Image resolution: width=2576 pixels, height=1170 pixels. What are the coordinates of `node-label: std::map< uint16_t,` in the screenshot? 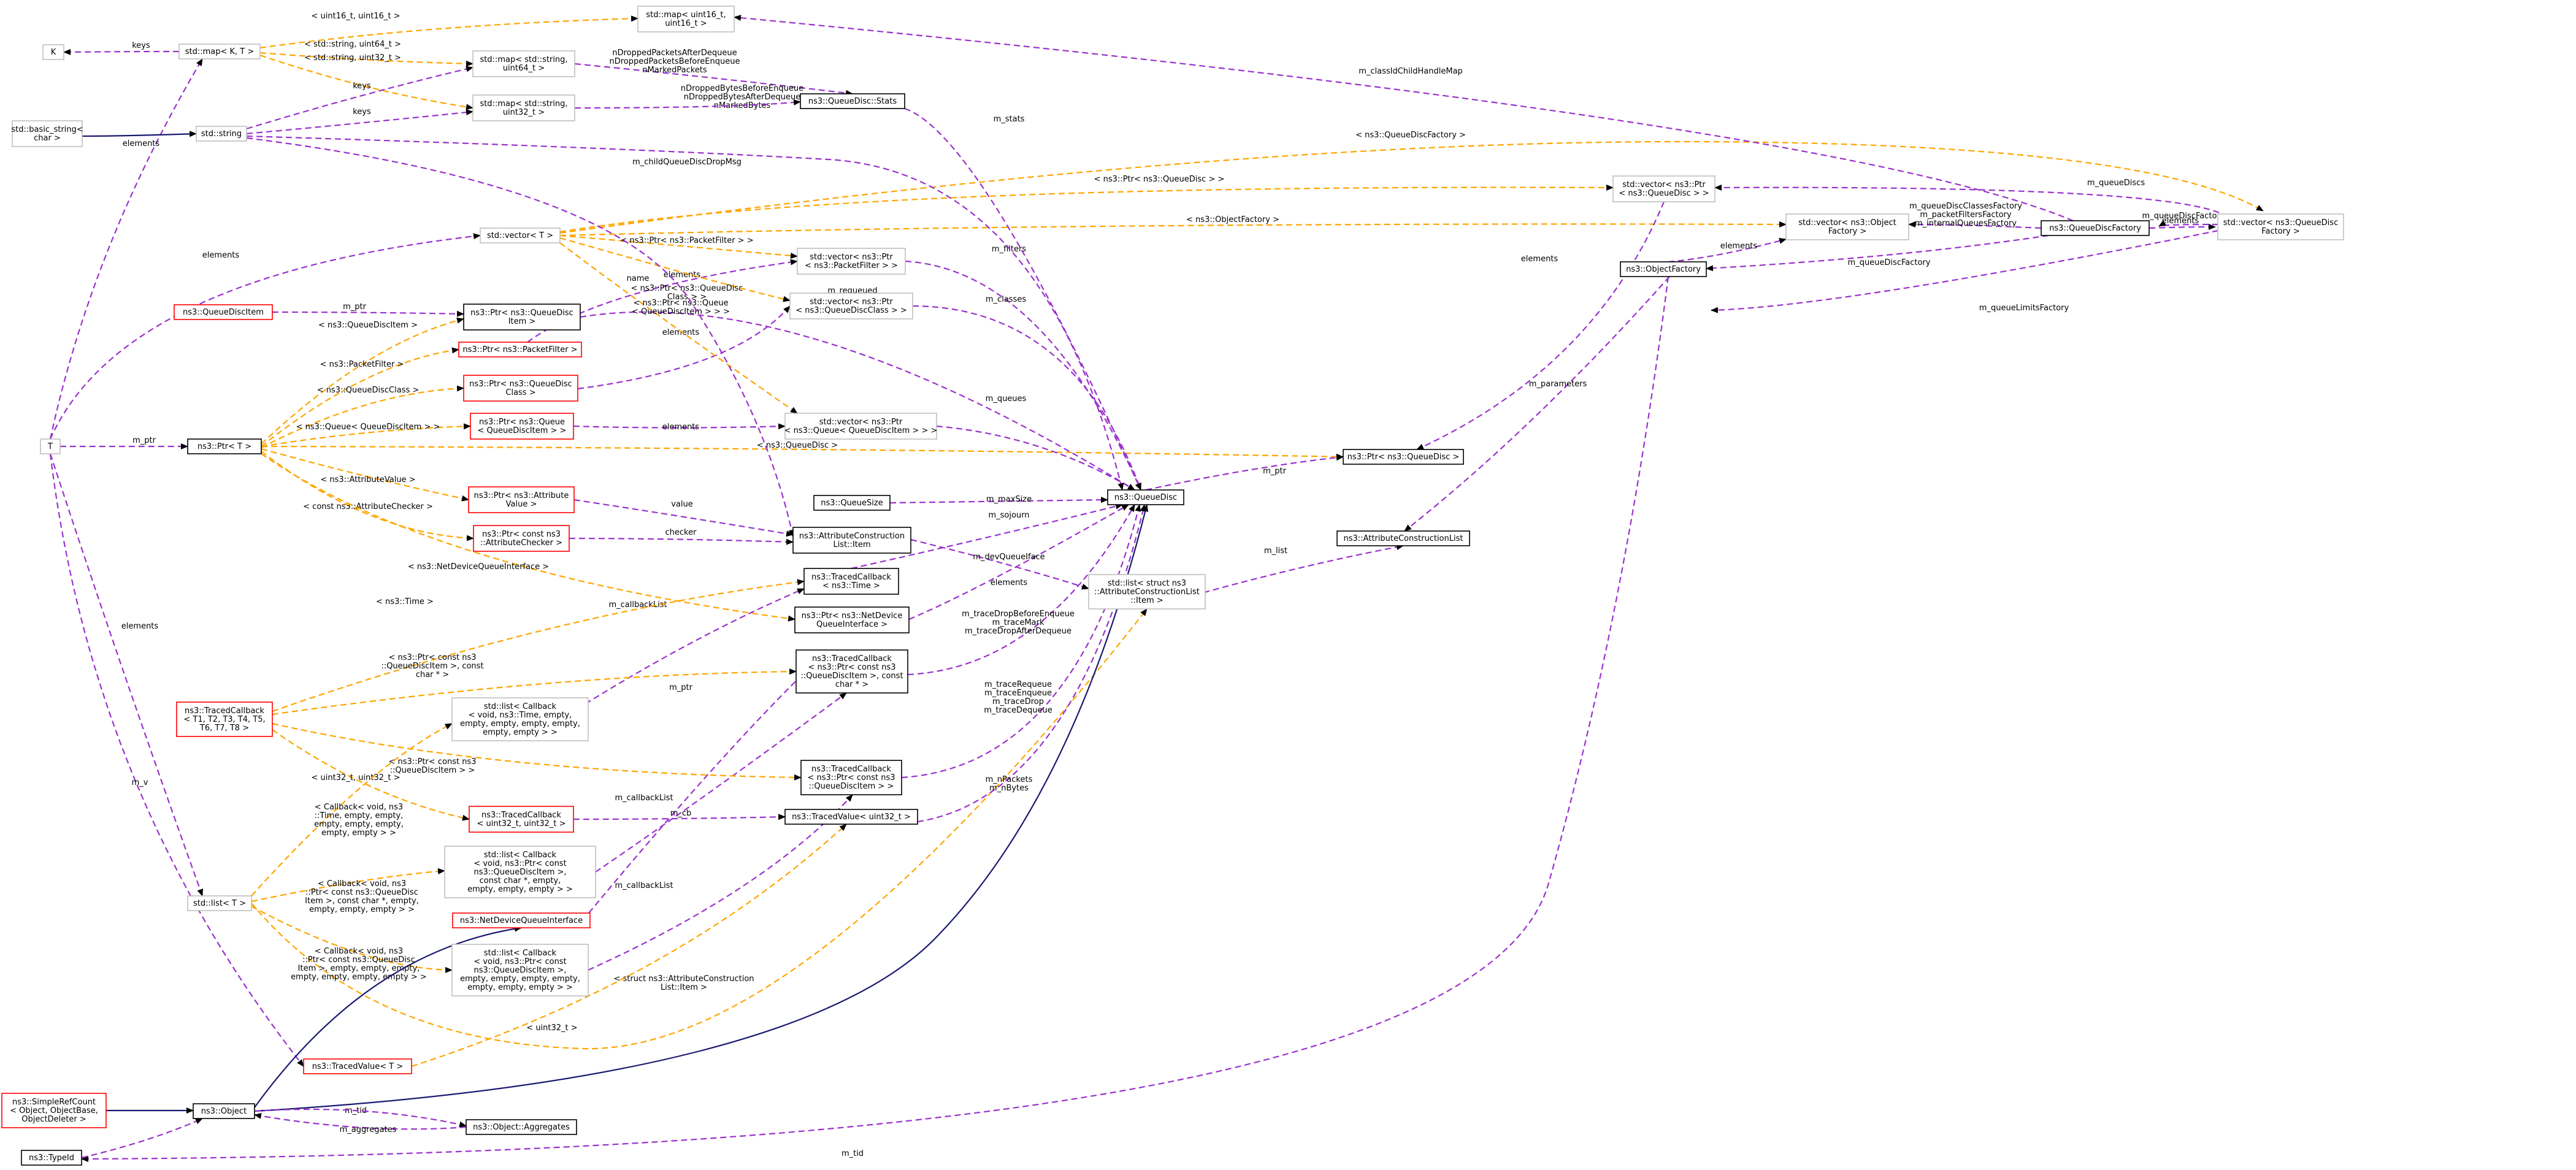 It's located at (686, 15).